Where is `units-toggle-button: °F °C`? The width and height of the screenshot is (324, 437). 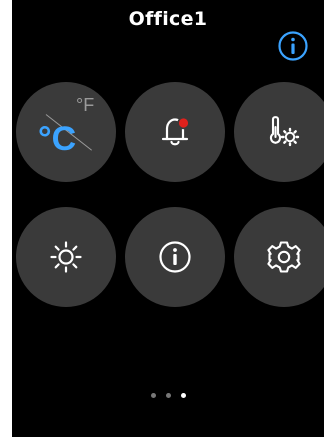 units-toggle-button: °F °C is located at coordinates (66, 132).